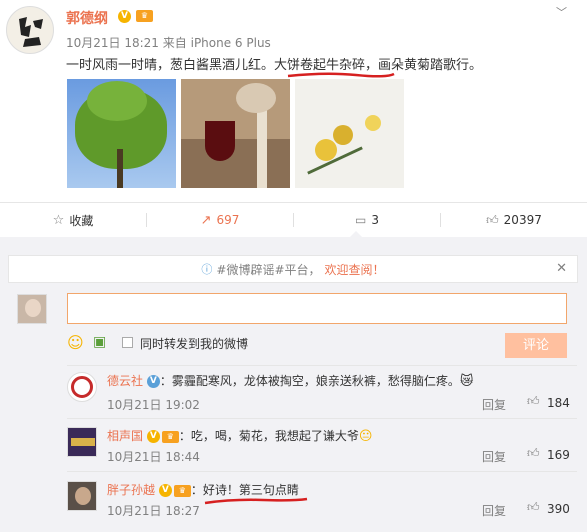  I want to click on post-text: 一时风雨一时晴，葱白酱黑酒儿红。大饼卷起牛杂碎，画朵黄菊踏歌行。, so click(274, 63).